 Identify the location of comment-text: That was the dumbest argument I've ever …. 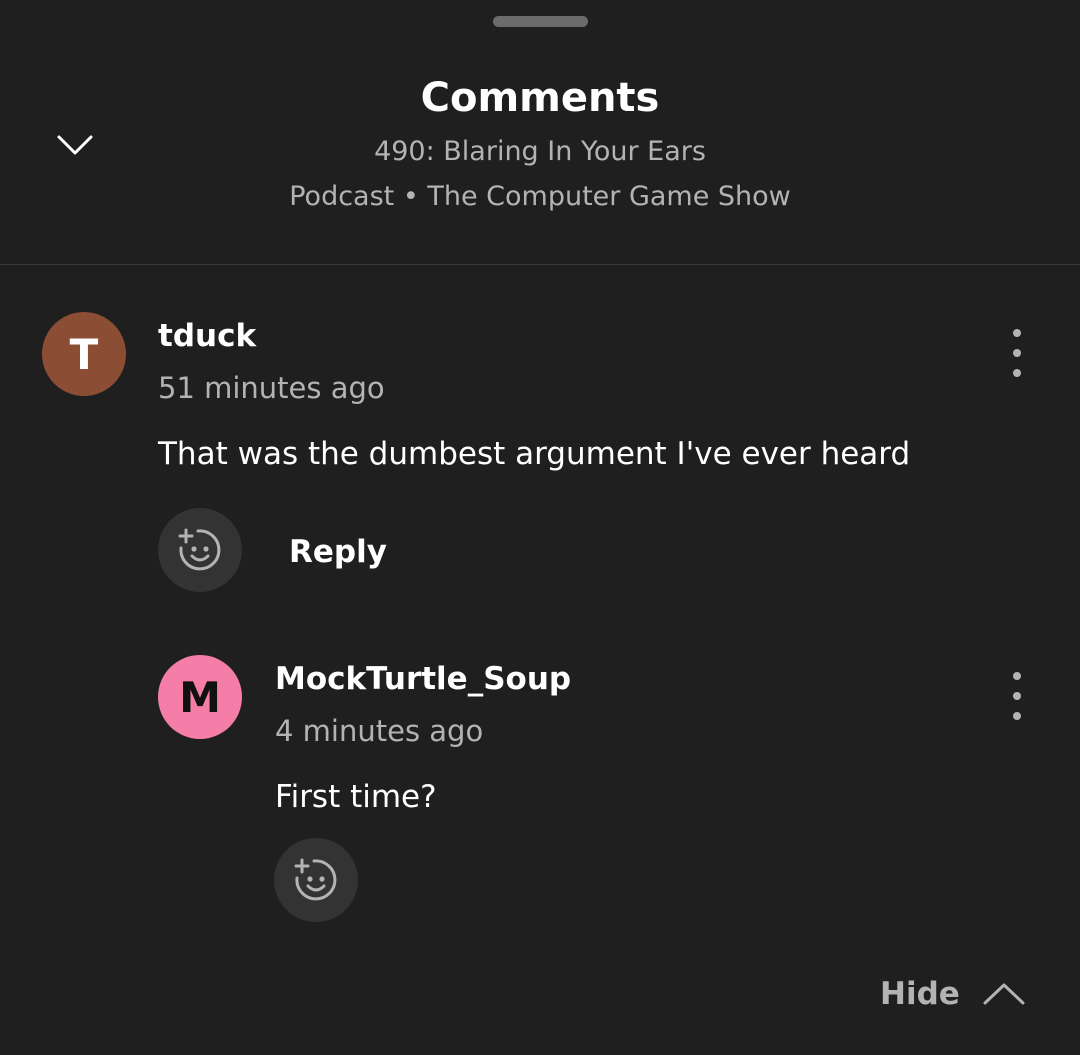
(534, 454).